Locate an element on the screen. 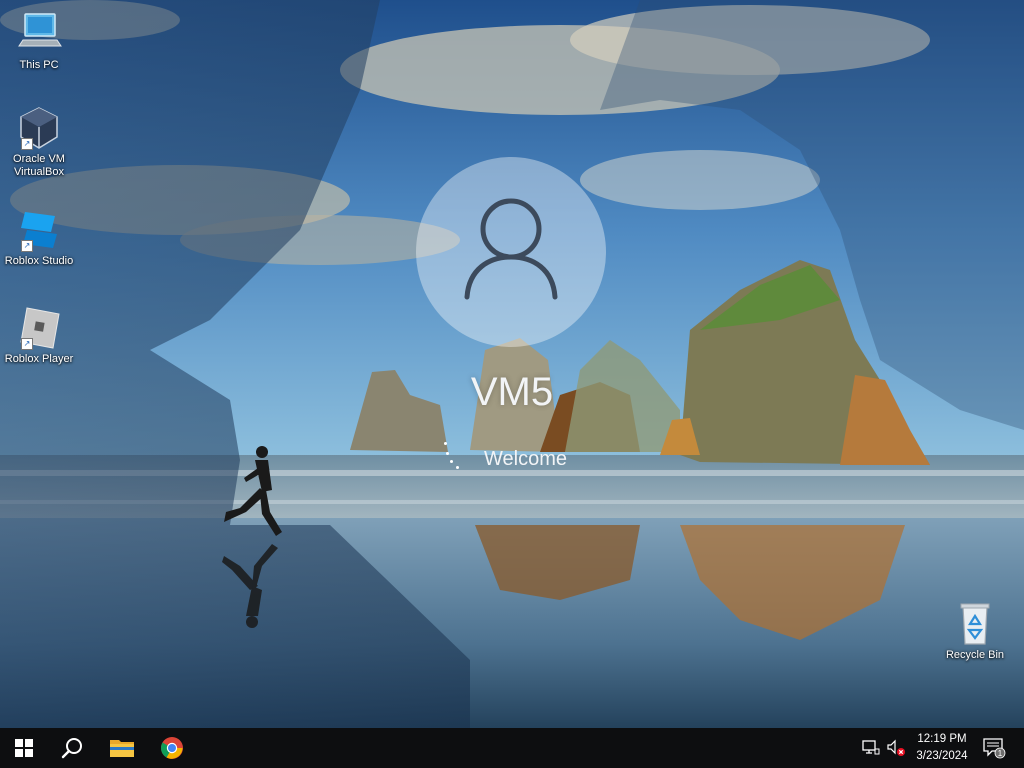 This screenshot has height=768, width=1024. file-explorer-icon is located at coordinates (122, 748).